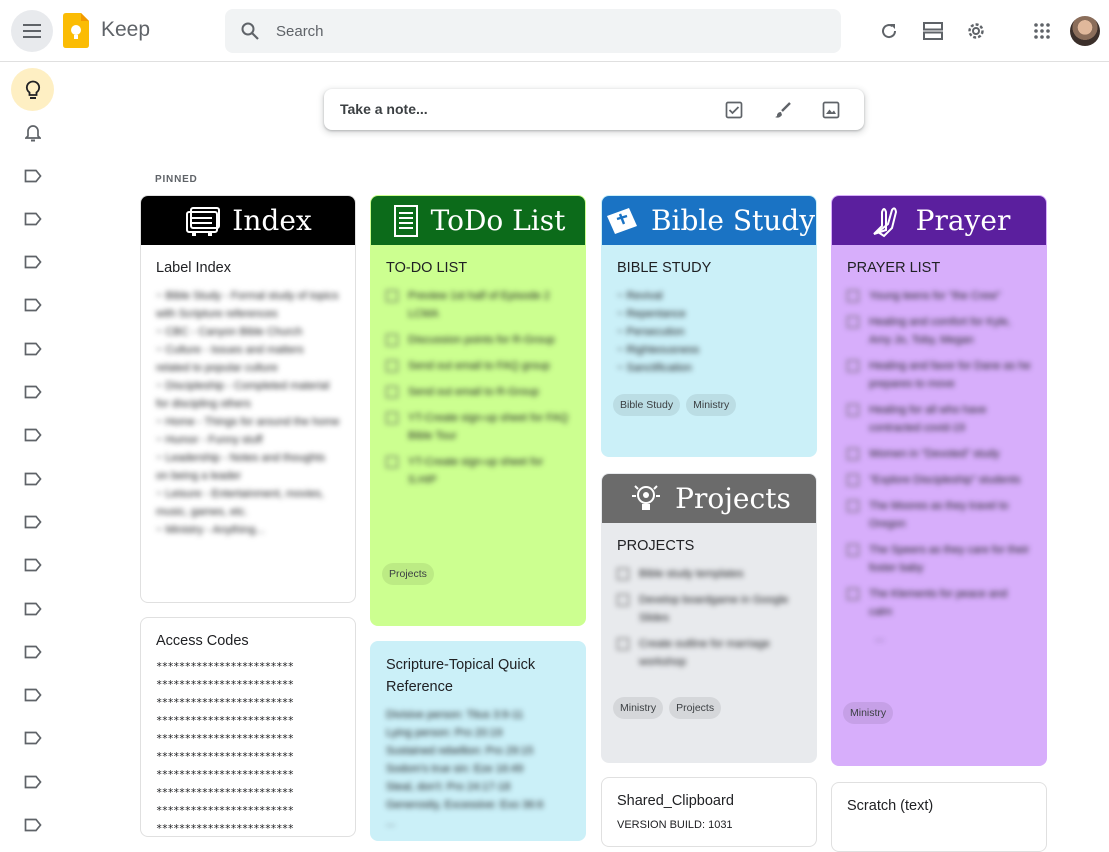 The image size is (1109, 852). Describe the element at coordinates (478, 305) in the screenshot. I see `checklist-item: Preview 1st half of Episode 2 LCMA` at that location.